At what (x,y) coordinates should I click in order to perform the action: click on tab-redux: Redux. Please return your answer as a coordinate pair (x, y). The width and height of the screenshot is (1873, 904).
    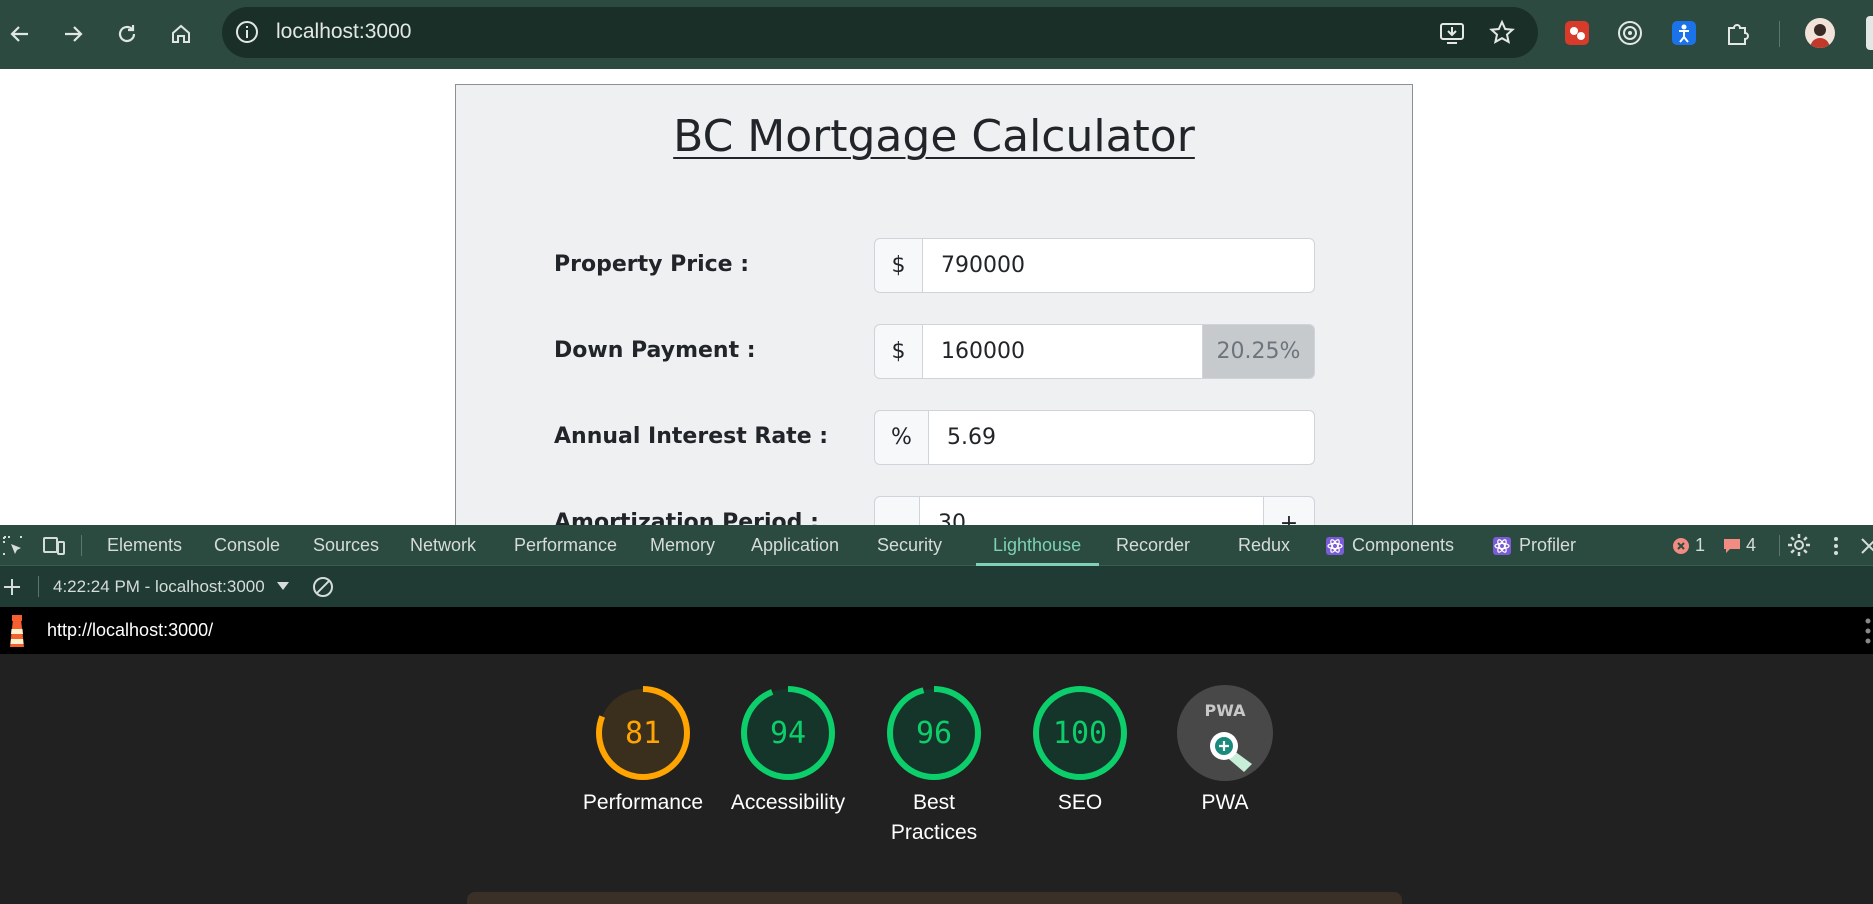
    Looking at the image, I should click on (1264, 545).